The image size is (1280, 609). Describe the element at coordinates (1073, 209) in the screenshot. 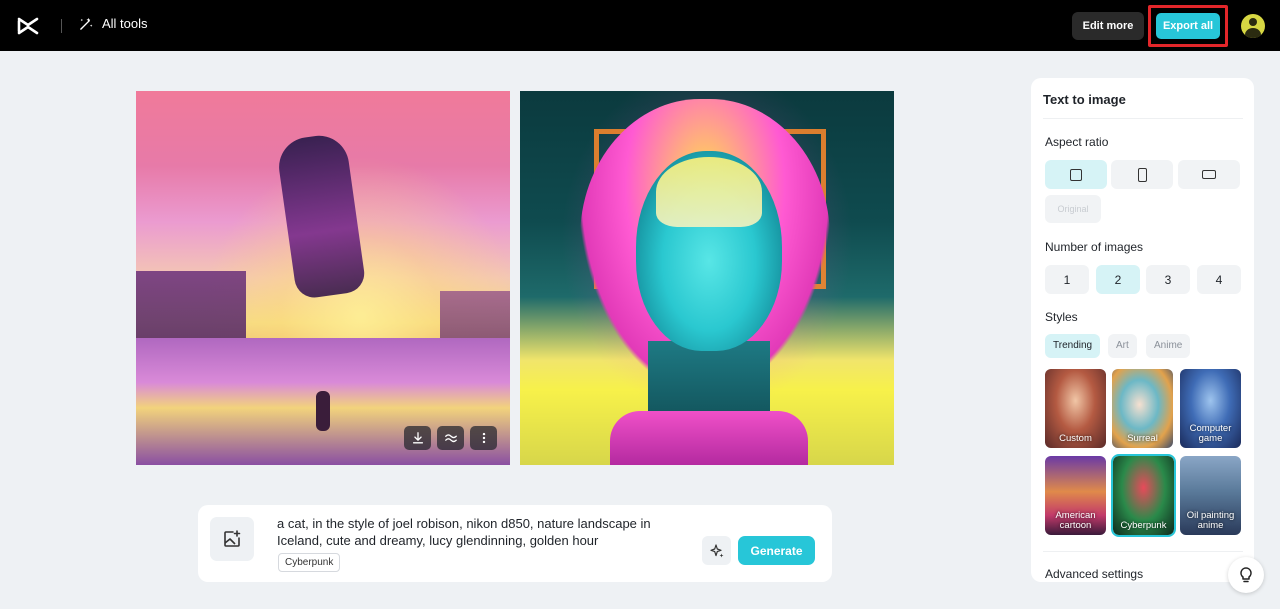

I see `ratio-original-button: Original` at that location.